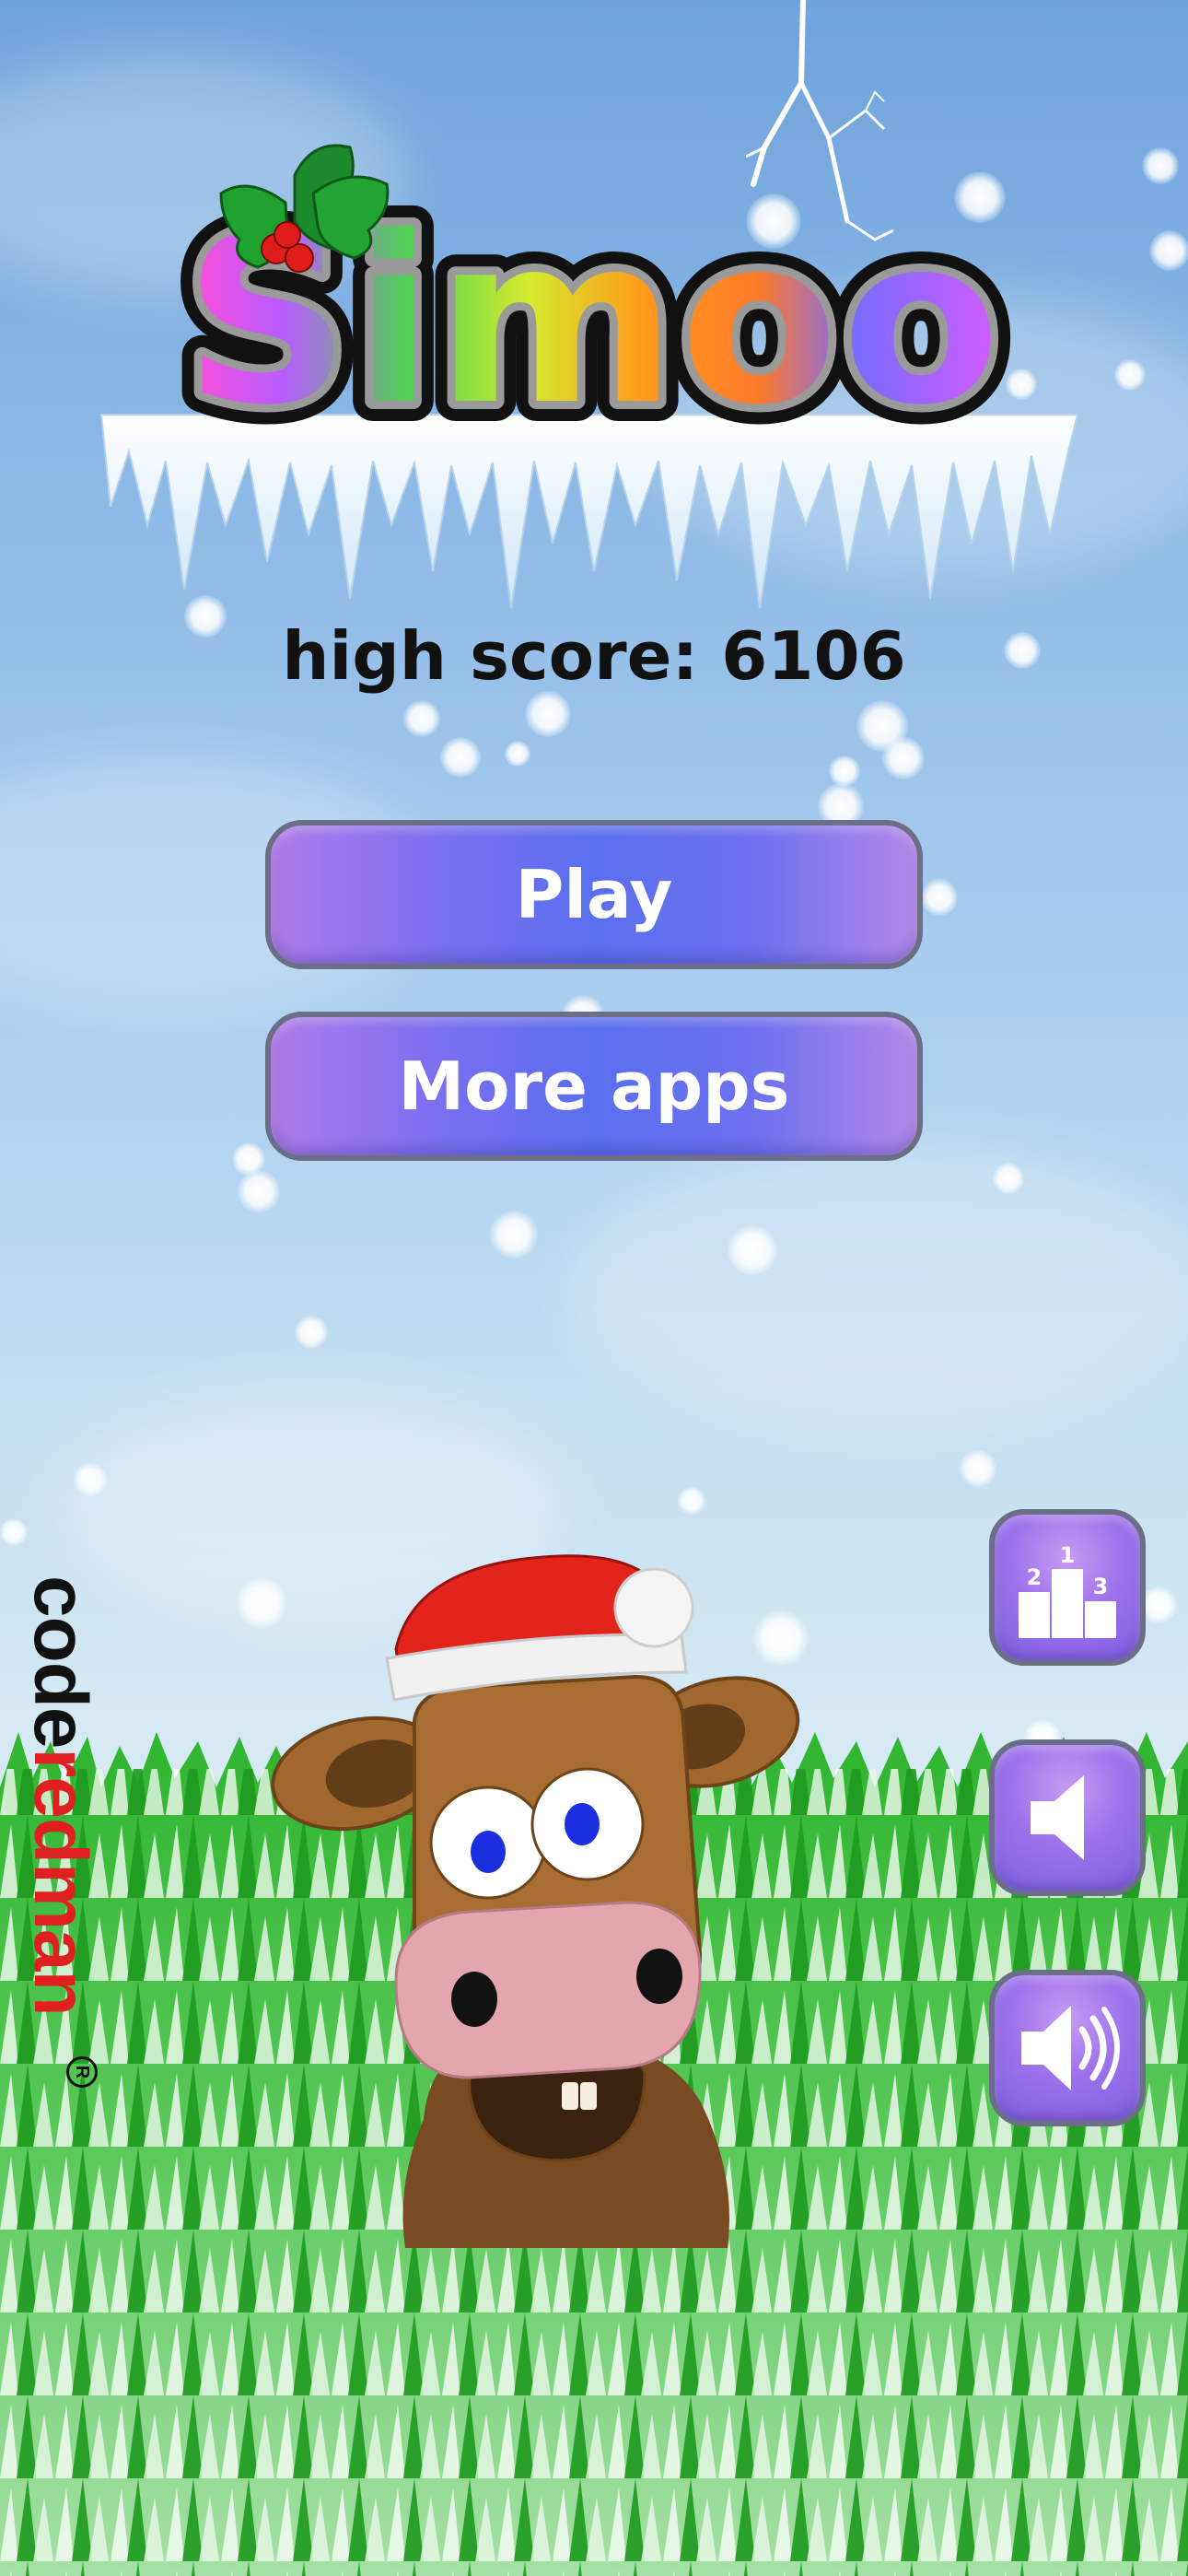 The height and width of the screenshot is (2576, 1188). I want to click on speaker-muted-icon, so click(1057, 1817).